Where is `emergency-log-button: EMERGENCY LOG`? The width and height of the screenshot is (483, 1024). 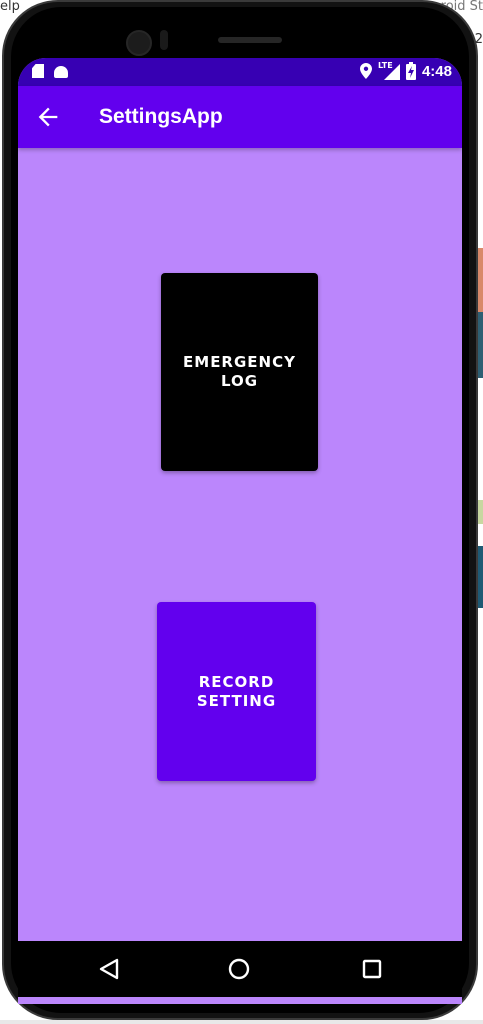
emergency-log-button: EMERGENCY LOG is located at coordinates (239, 372).